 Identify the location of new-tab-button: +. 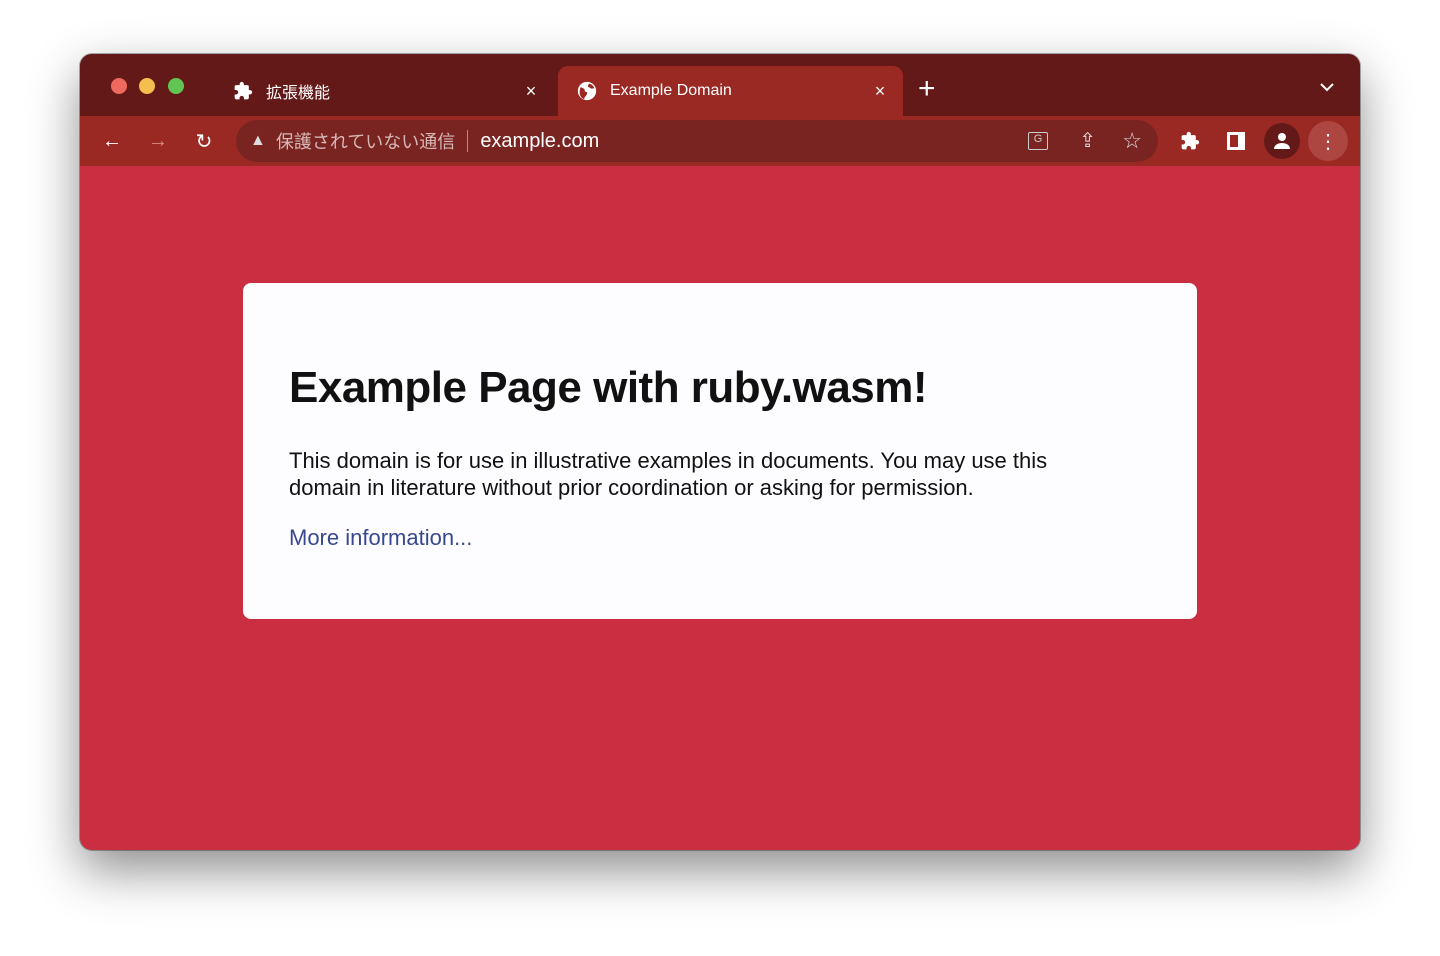
(927, 89).